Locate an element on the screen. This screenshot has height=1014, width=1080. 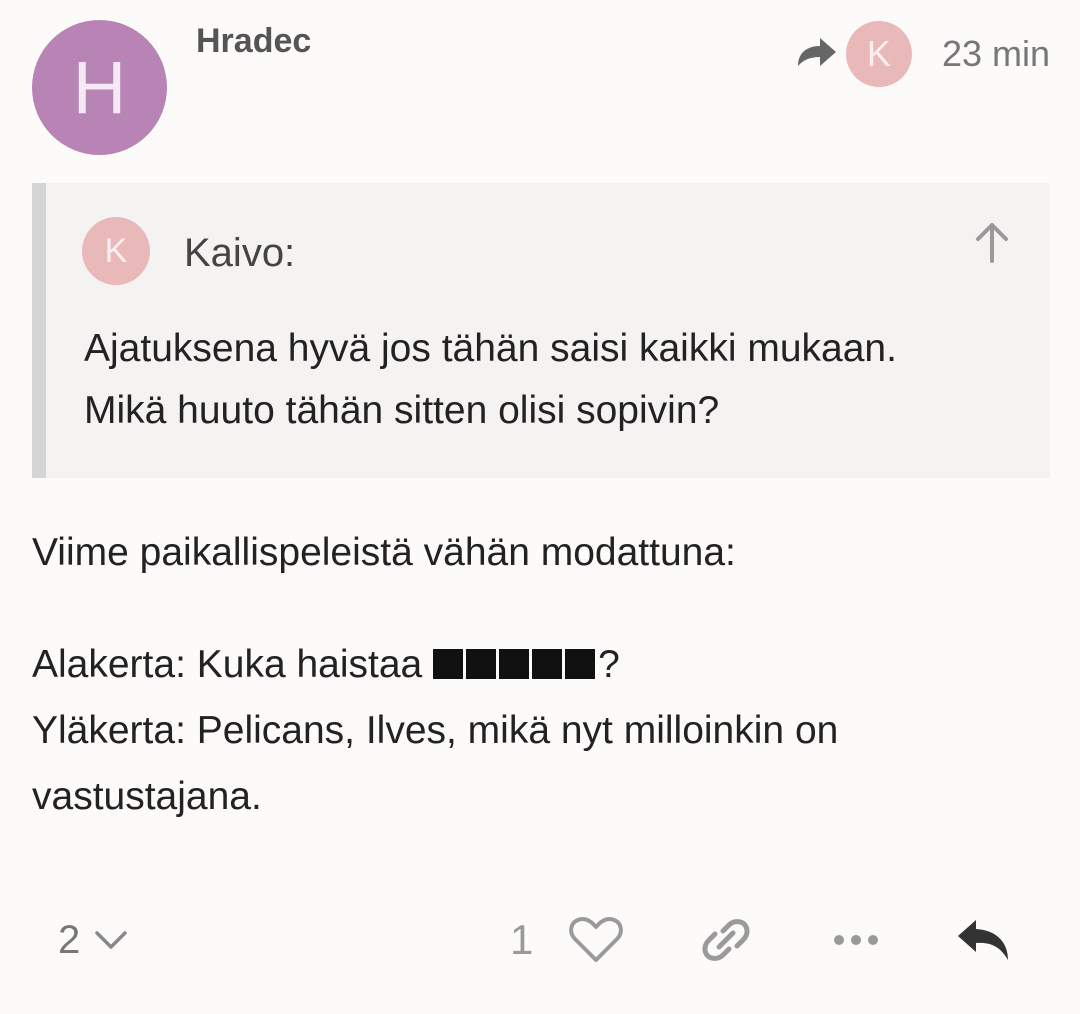
reply-to-avatar: K is located at coordinates (878, 54).